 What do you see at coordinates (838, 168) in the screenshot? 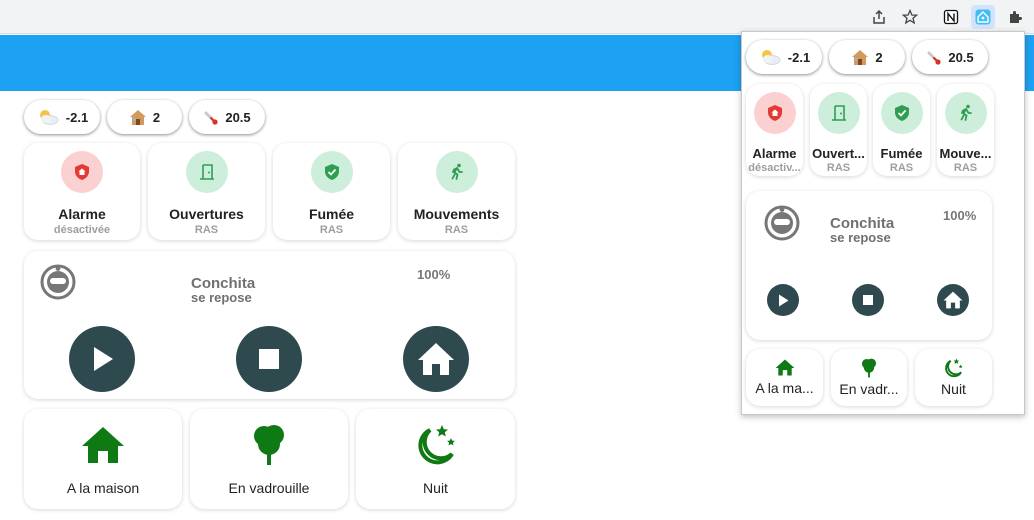
I see `popup-openings-subtitle: RAS` at bounding box center [838, 168].